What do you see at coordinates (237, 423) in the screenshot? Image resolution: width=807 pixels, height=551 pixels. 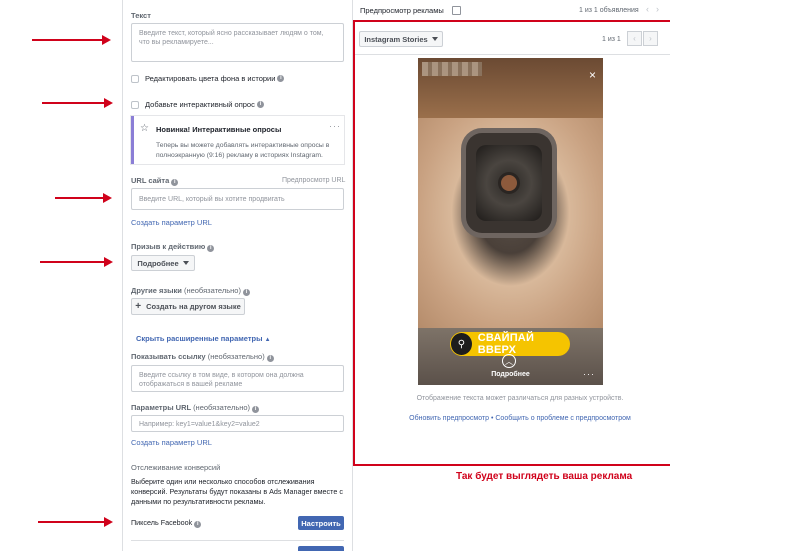 I see `url-params-input: Например: key1=value1&key2=value2` at bounding box center [237, 423].